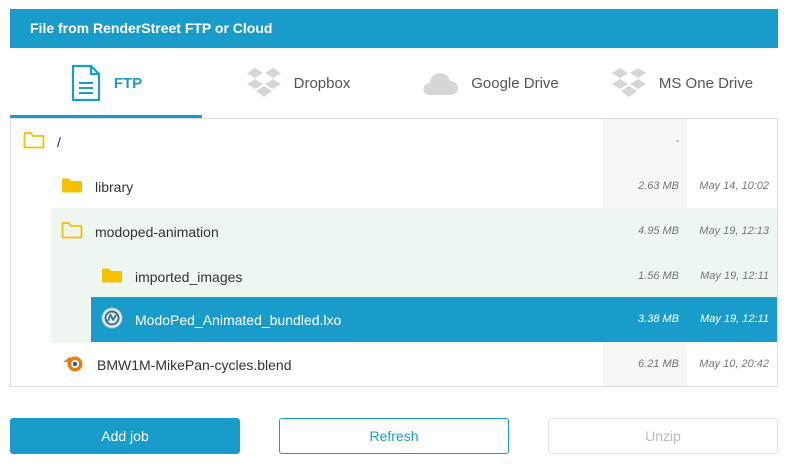  Describe the element at coordinates (394, 28) in the screenshot. I see `dialog-header: File from RenderStreet FTP or Cloud` at that location.